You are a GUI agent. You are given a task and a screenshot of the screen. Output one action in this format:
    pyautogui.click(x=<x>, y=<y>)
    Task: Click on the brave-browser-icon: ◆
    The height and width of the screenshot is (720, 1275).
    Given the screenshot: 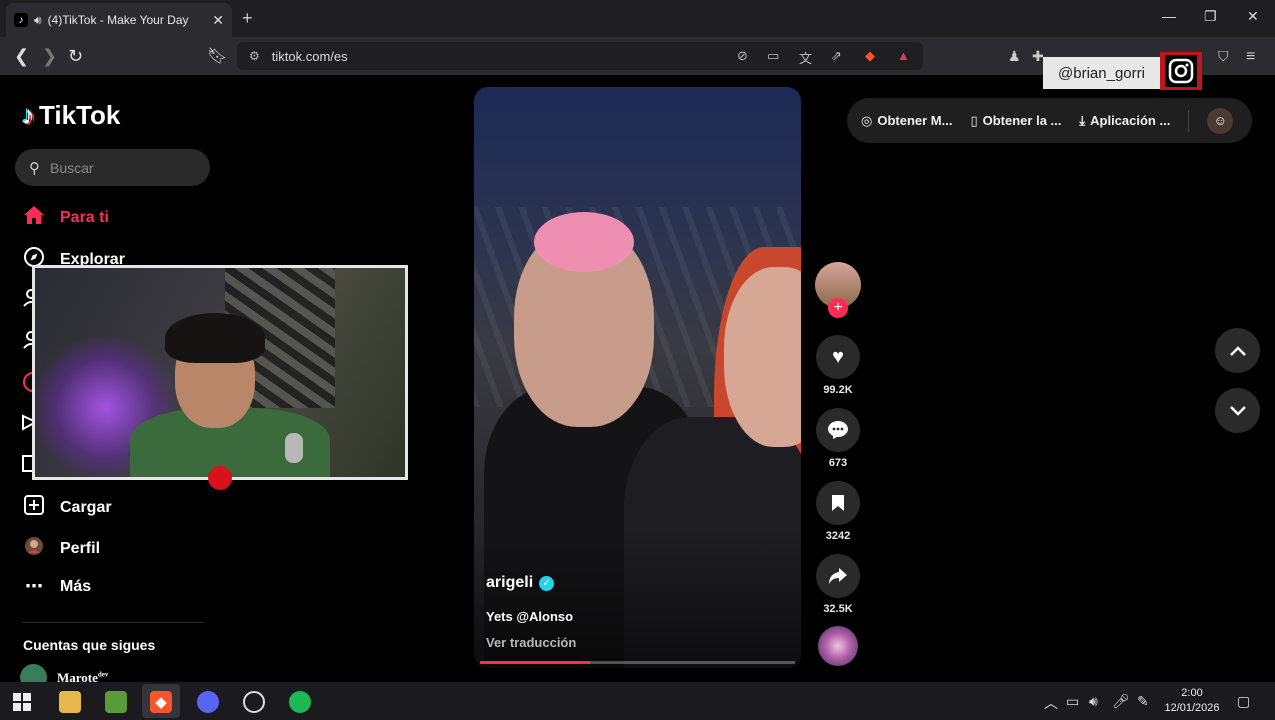 What is the action you would take?
    pyautogui.click(x=161, y=702)
    